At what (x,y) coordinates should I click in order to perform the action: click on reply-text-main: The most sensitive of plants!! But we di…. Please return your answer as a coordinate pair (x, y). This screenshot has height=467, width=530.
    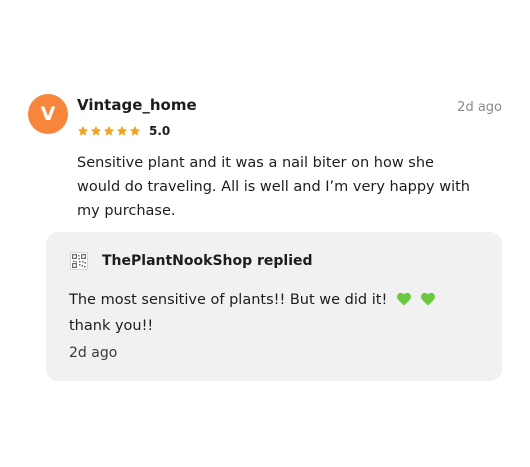
    Looking at the image, I should click on (228, 300).